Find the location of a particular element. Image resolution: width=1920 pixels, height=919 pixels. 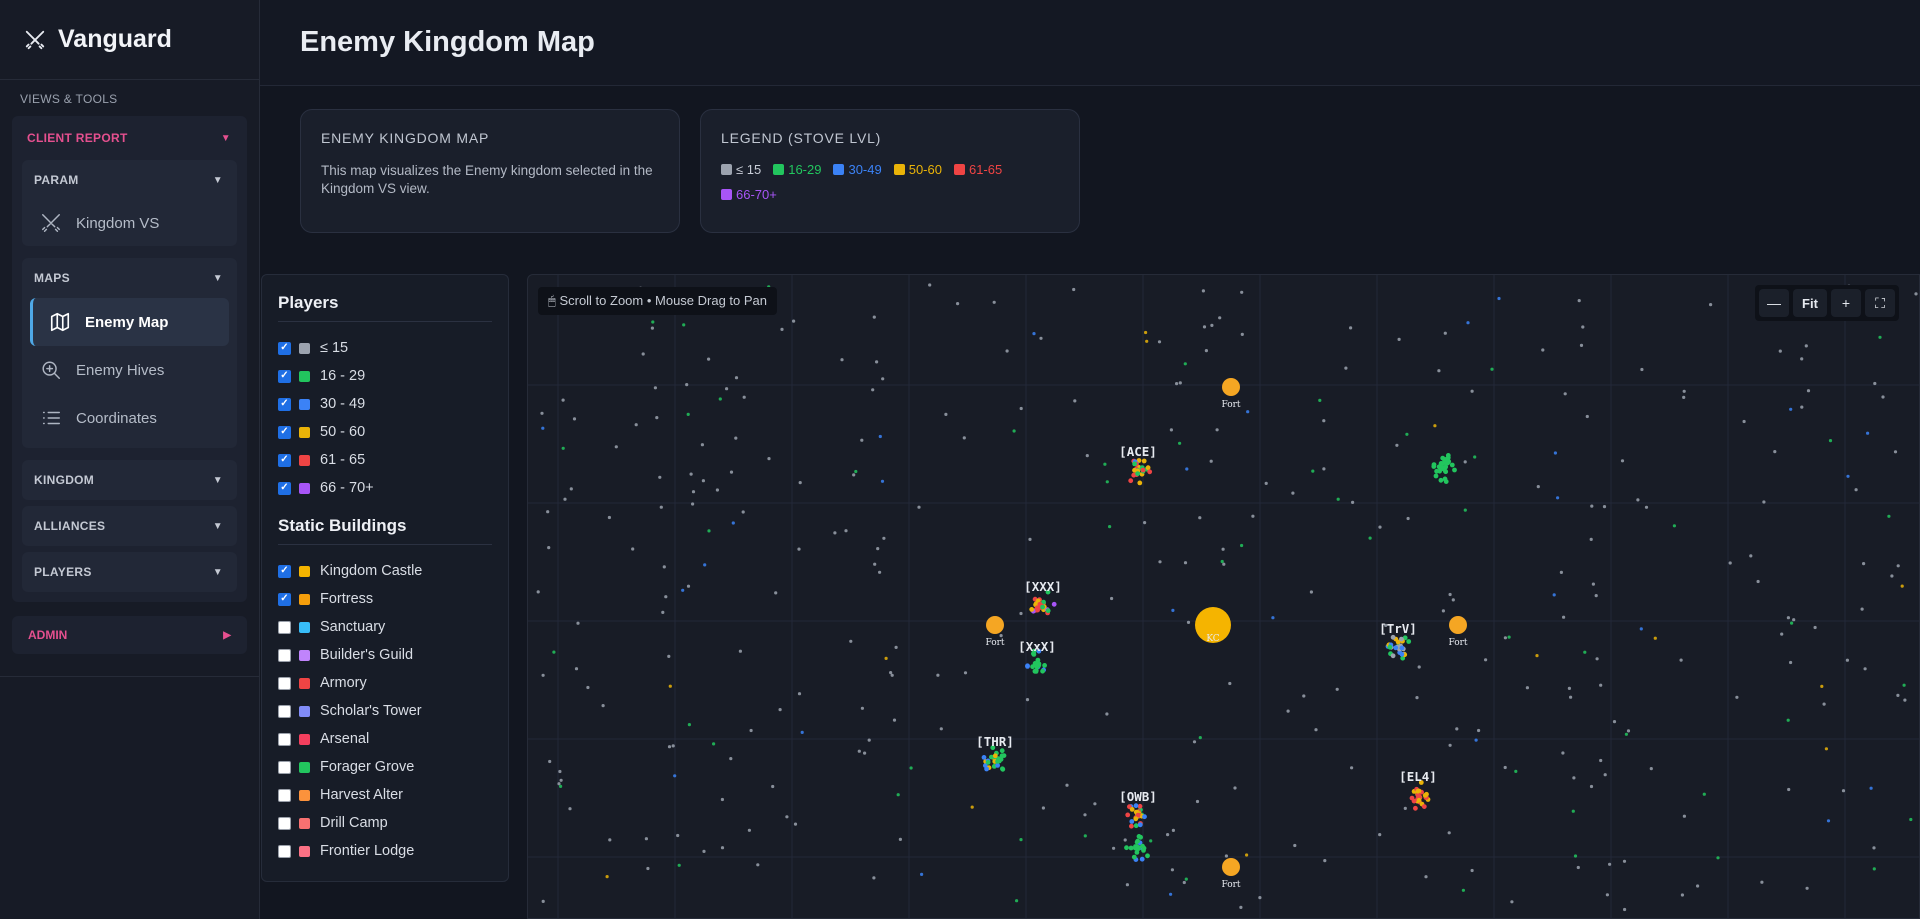

fit-button: Fit is located at coordinates (1810, 303).